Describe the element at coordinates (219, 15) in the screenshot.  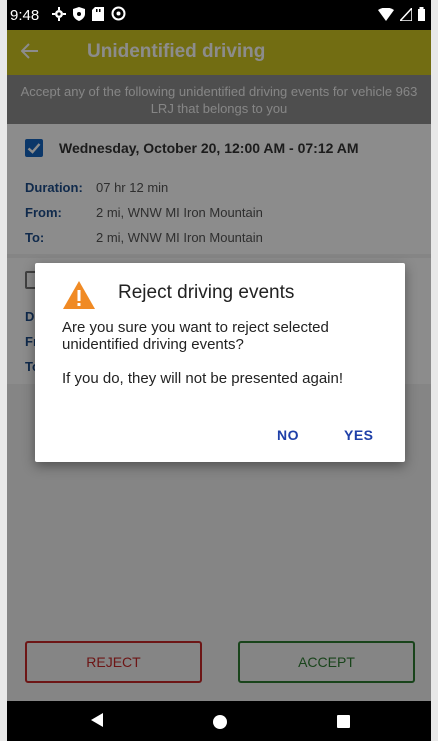
I see `status-bar: 9:48` at that location.